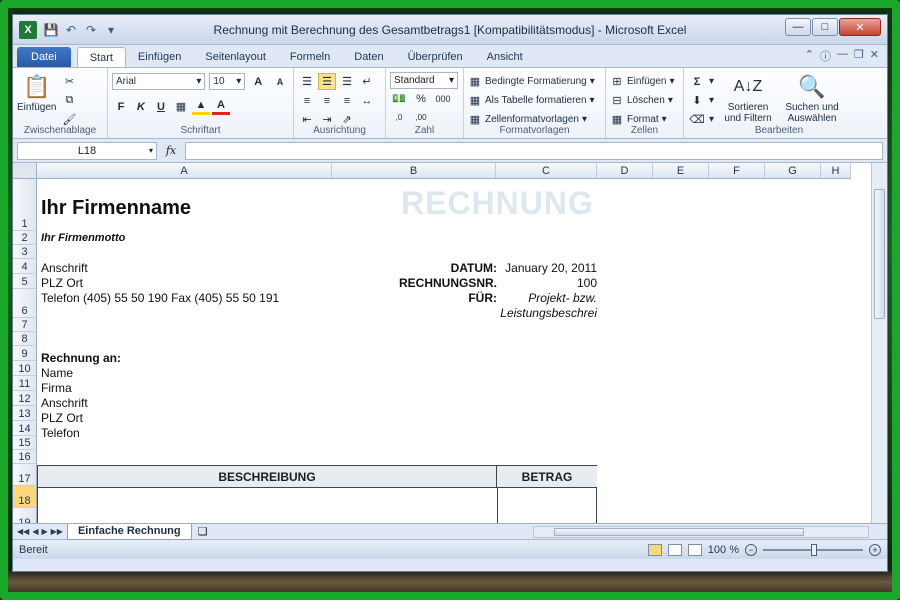 The image size is (900, 600). I want to click on column-header-a: A, so click(184, 170).